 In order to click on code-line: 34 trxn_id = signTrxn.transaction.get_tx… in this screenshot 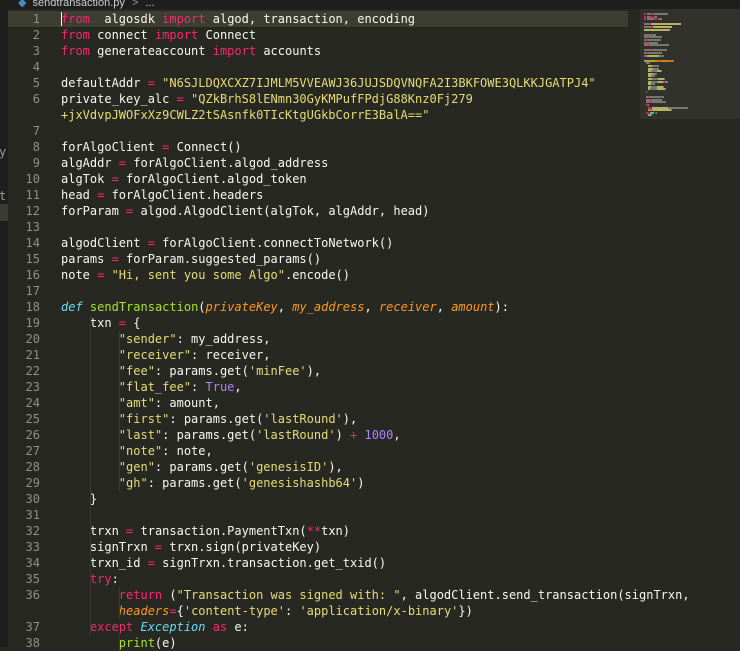, I will do `click(318, 563)`.